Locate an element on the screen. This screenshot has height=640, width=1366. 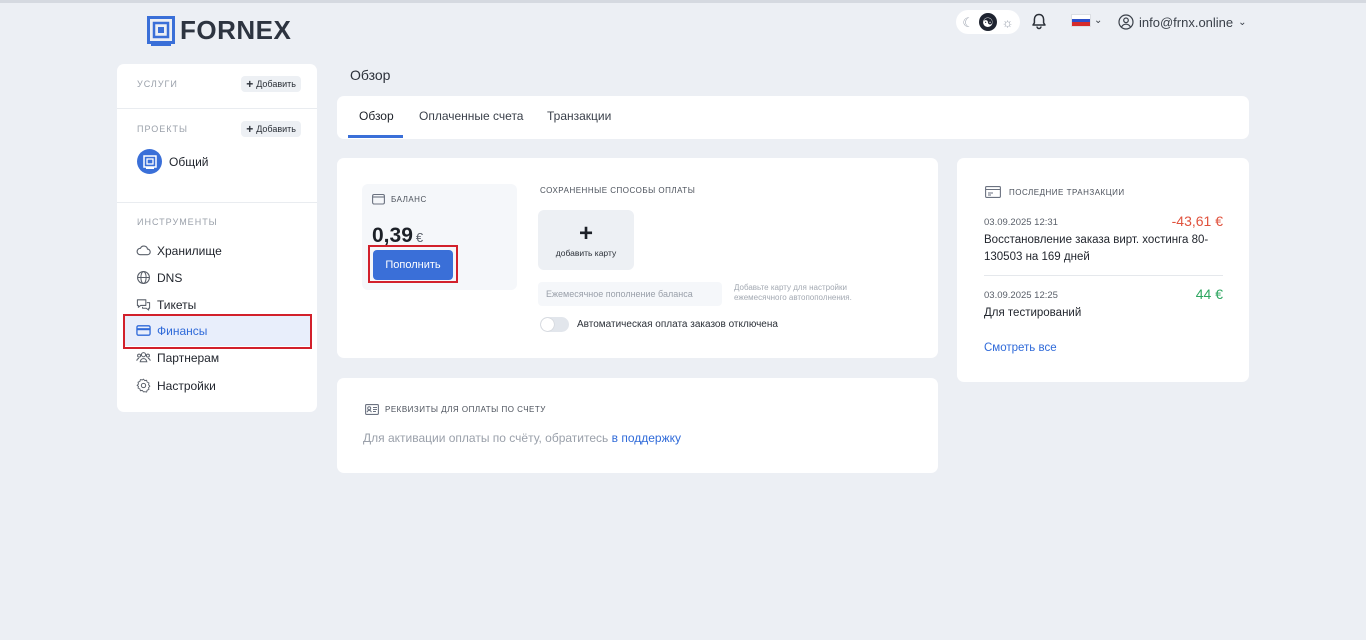
autopay-toggle is located at coordinates (554, 324).